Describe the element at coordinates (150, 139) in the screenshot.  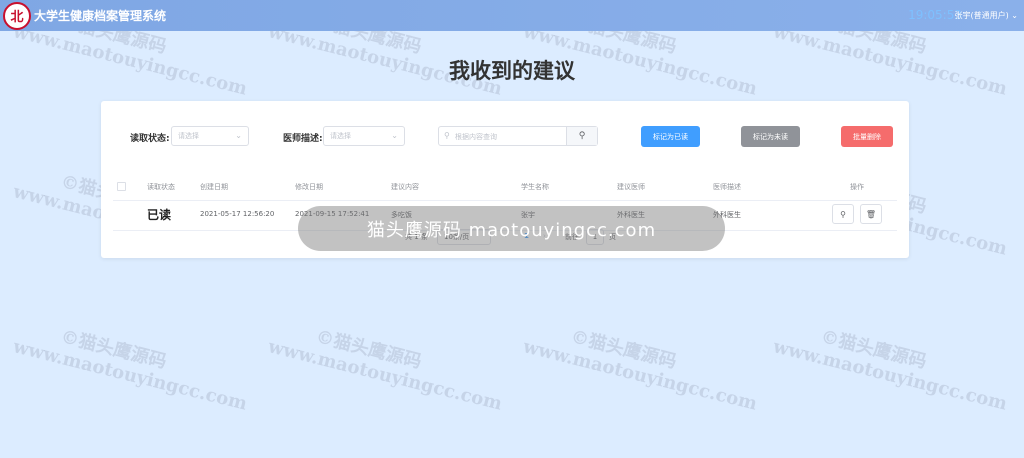
I see `read-status-label: 读取状态:` at that location.